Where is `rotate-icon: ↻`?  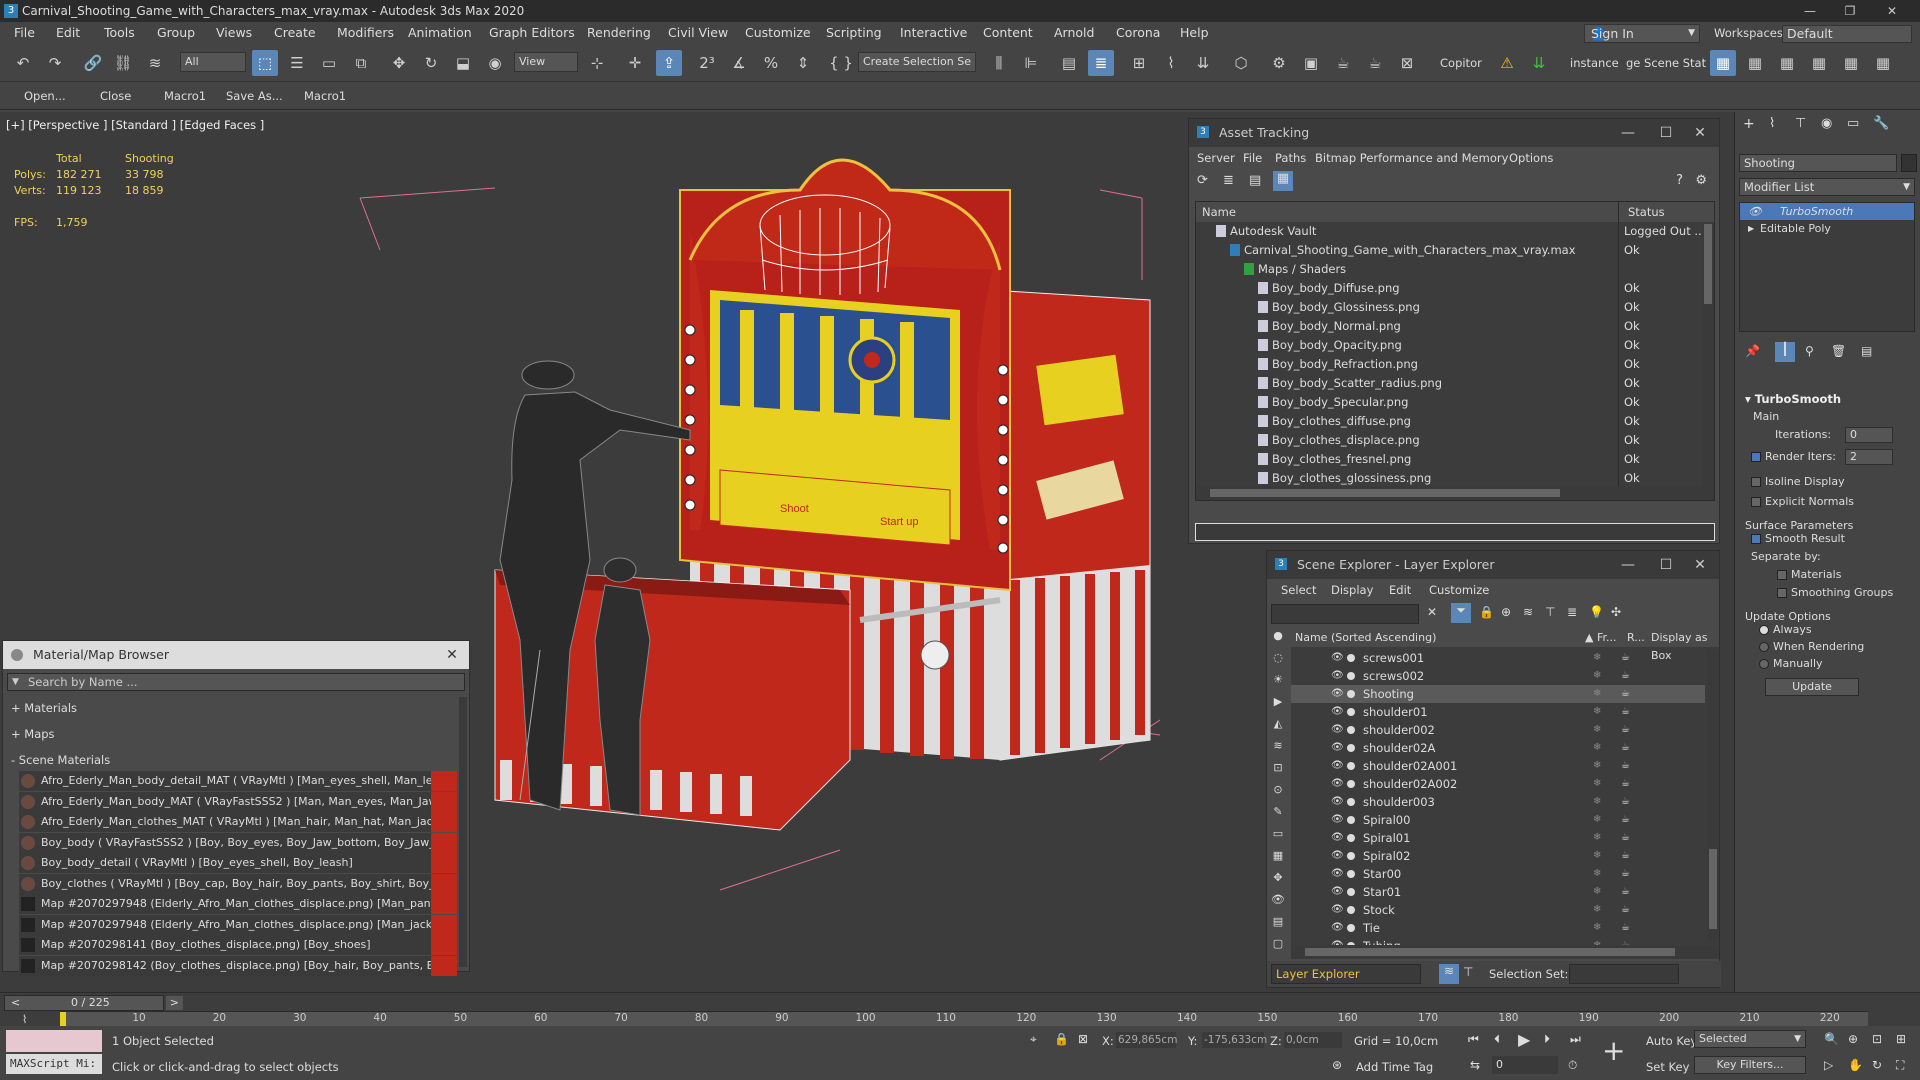
rotate-icon: ↻ is located at coordinates (431, 63).